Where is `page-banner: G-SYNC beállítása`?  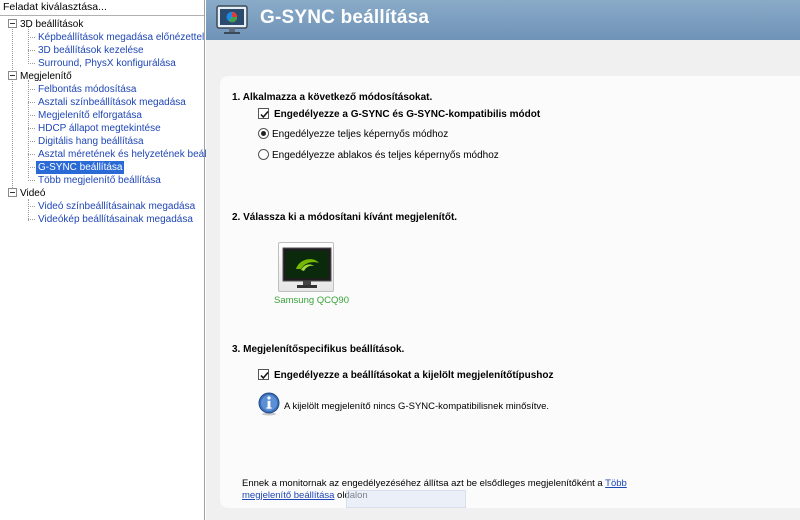
page-banner: G-SYNC beállítása is located at coordinates (503, 20).